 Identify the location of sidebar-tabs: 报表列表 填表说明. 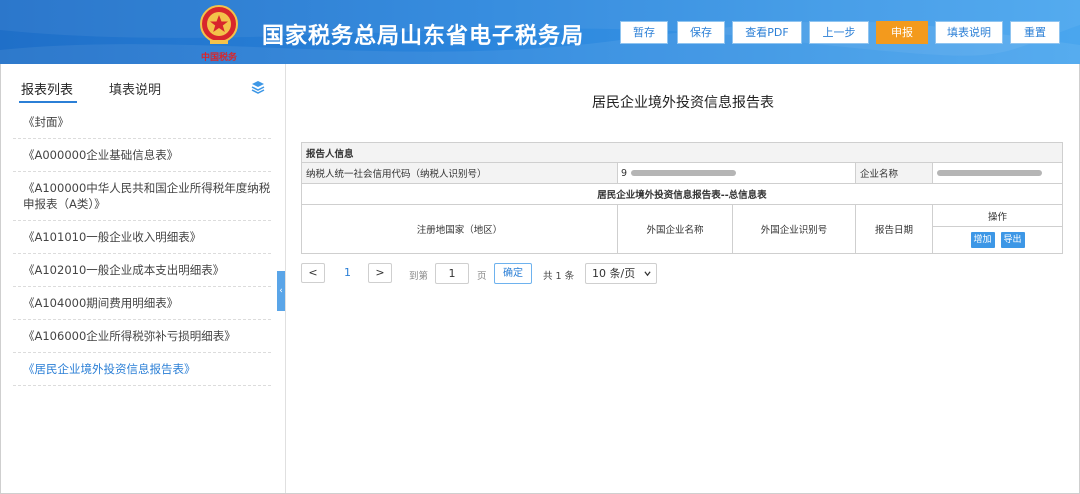
(139, 84).